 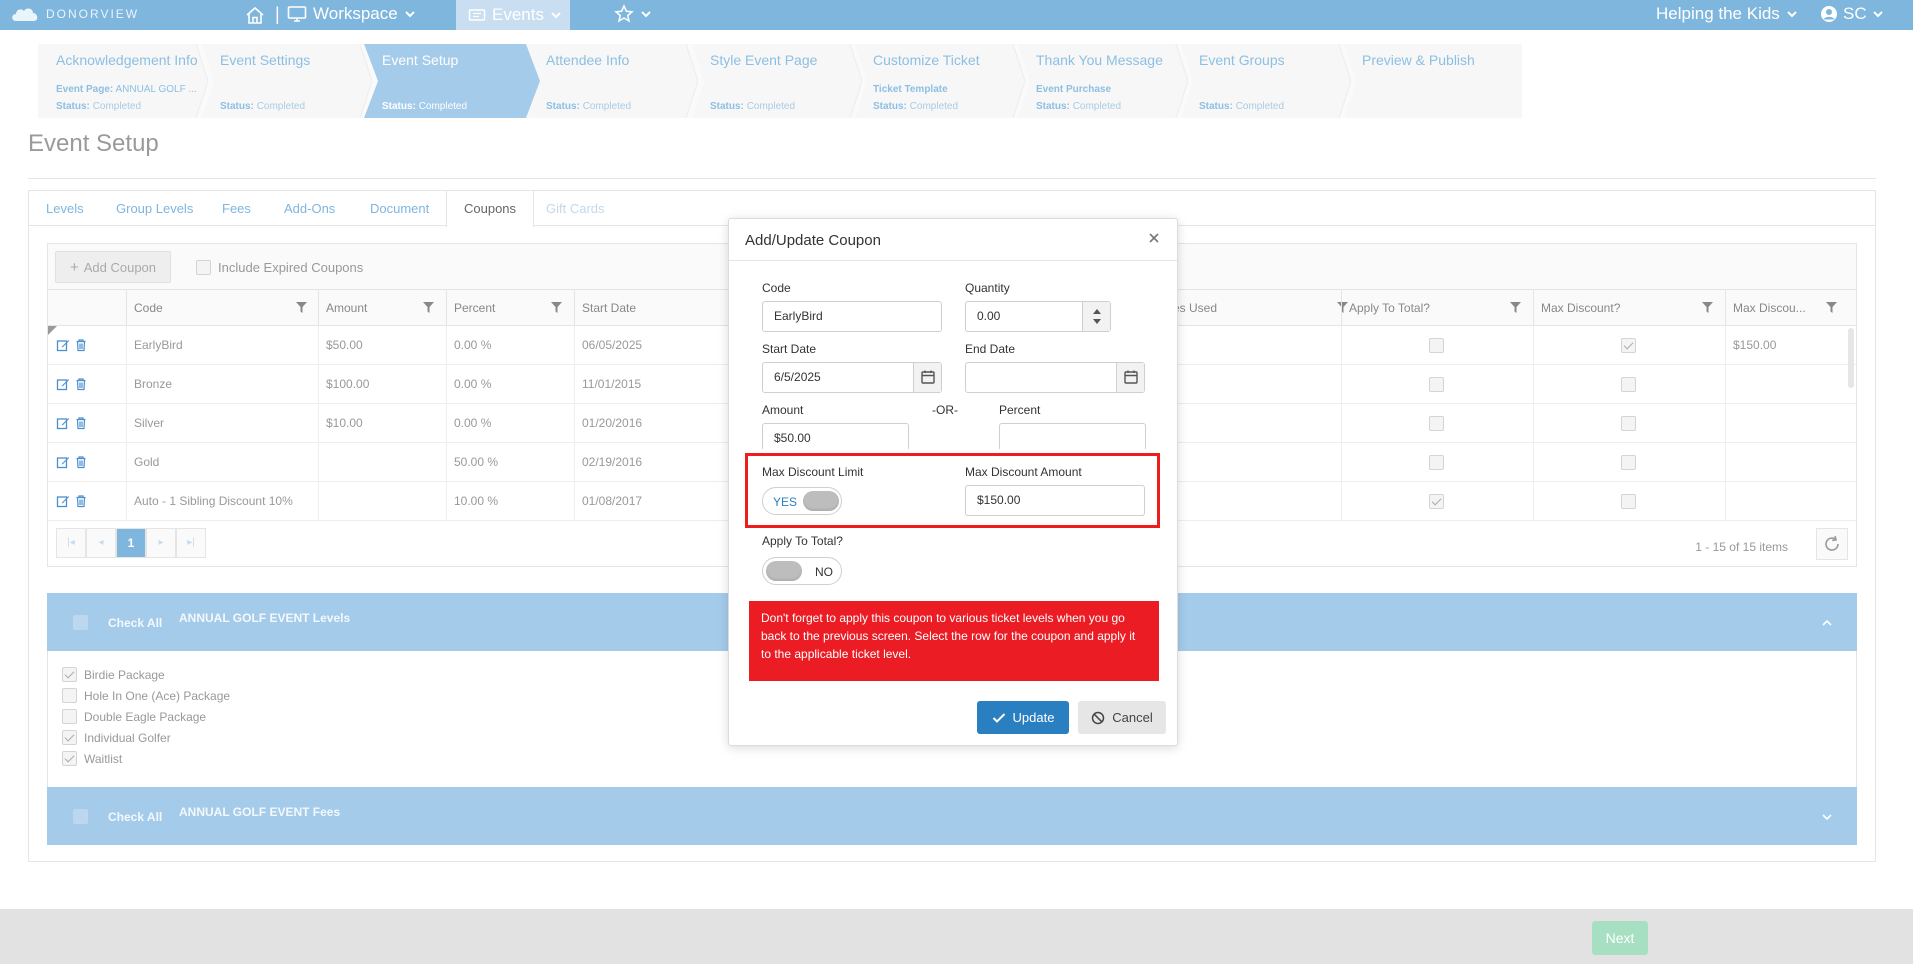 What do you see at coordinates (131, 543) in the screenshot?
I see `page-number-button: 1` at bounding box center [131, 543].